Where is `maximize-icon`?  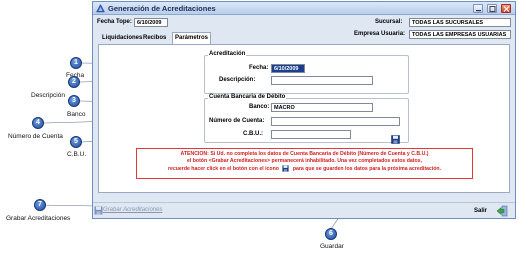 maximize-icon is located at coordinates (492, 9).